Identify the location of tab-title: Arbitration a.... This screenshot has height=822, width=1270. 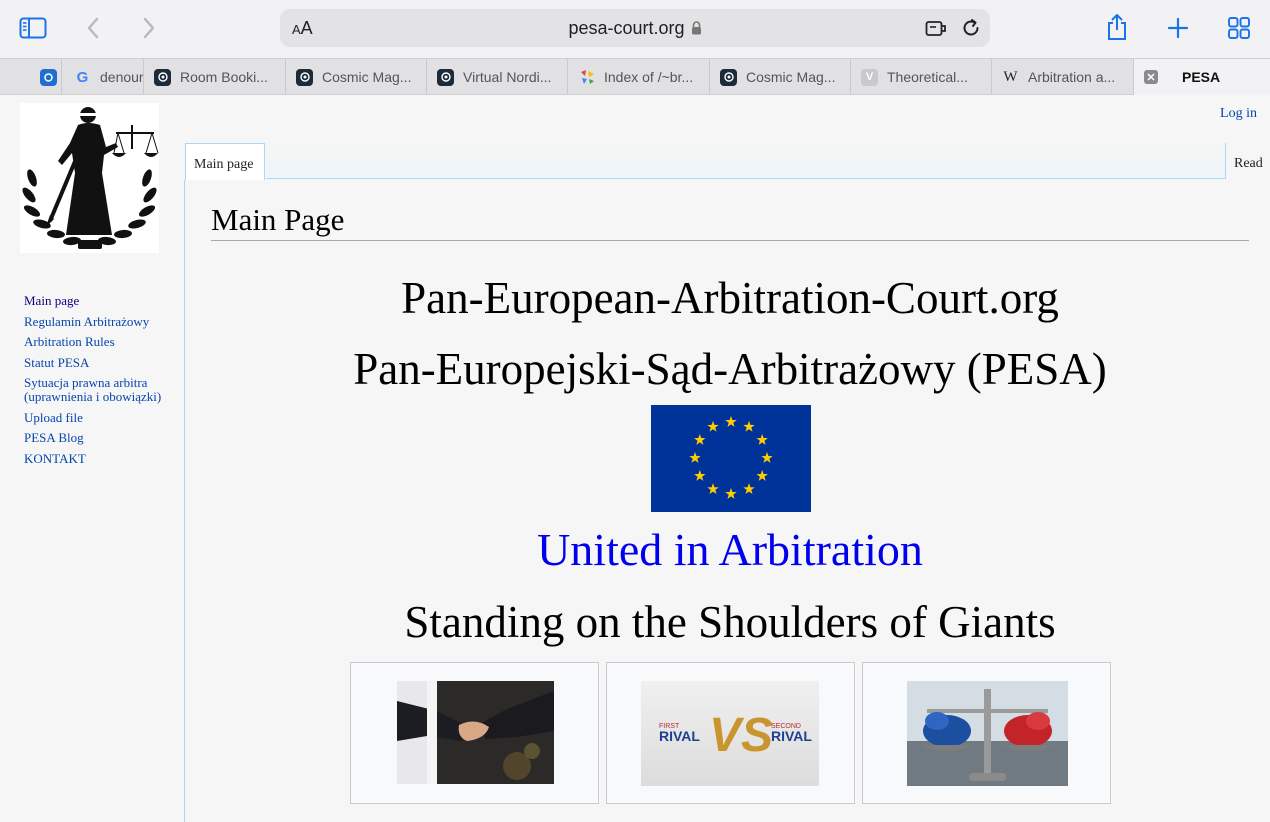
(1072, 77).